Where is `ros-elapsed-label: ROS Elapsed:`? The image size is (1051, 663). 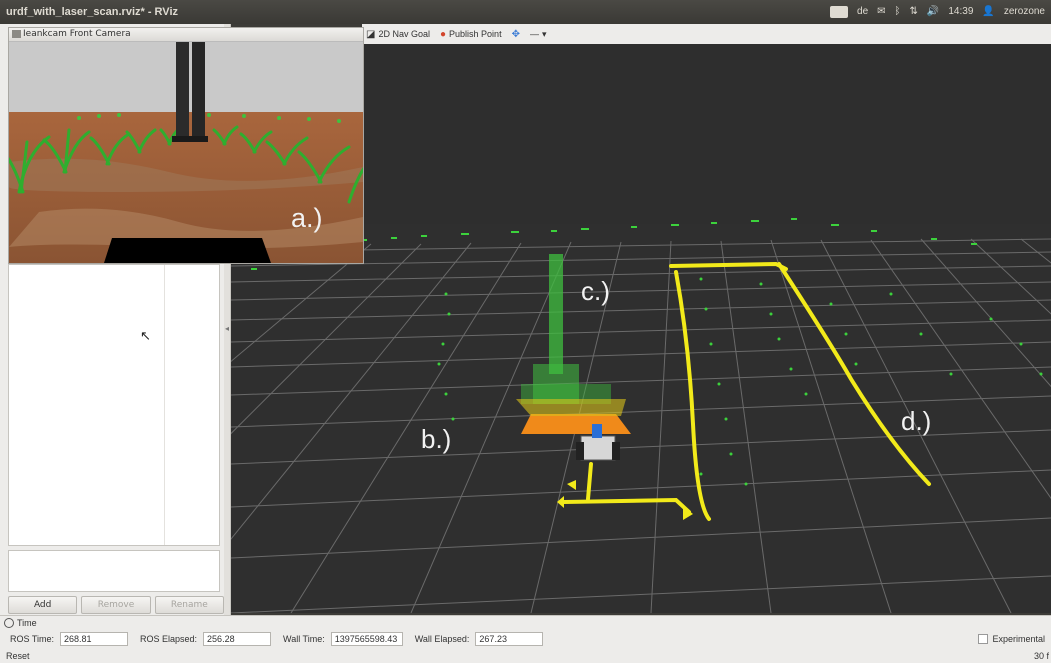 ros-elapsed-label: ROS Elapsed: is located at coordinates (169, 639).